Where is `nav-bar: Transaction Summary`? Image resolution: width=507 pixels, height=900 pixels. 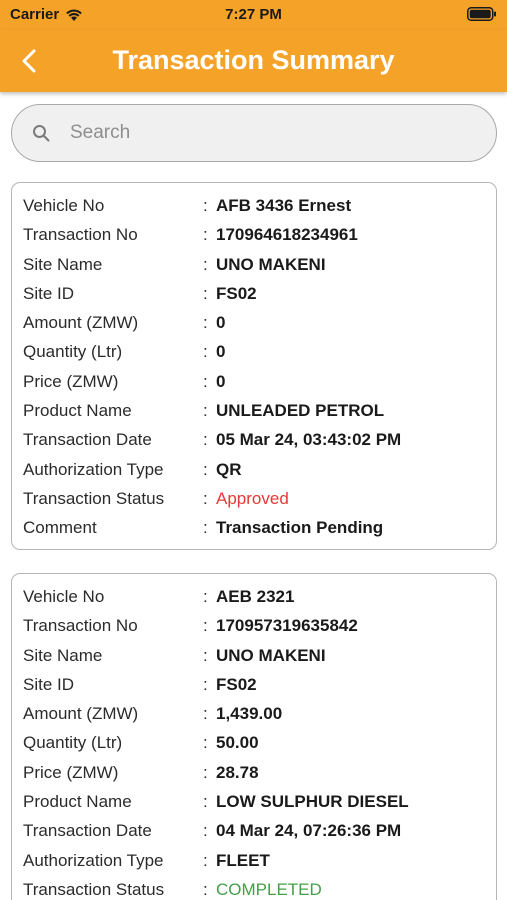 nav-bar: Transaction Summary is located at coordinates (253, 61).